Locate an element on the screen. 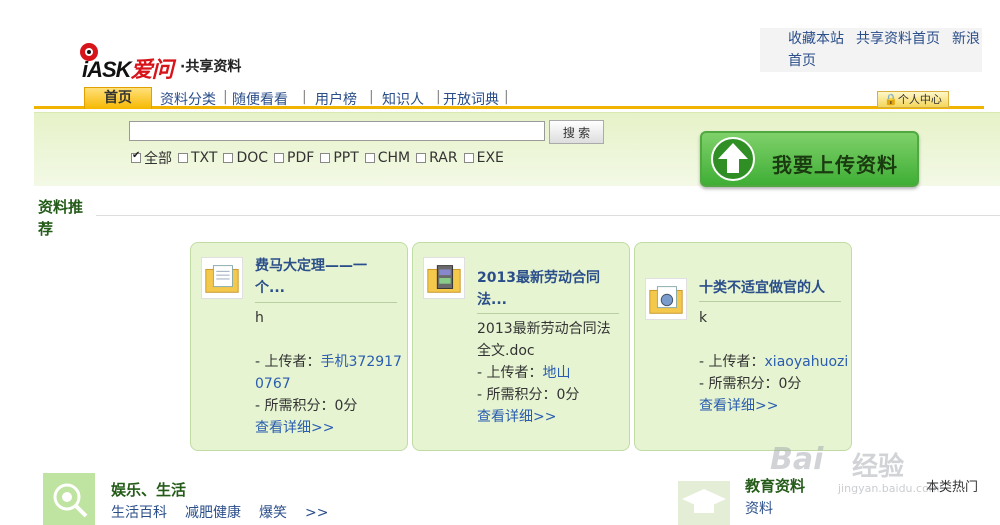 This screenshot has width=1000, height=525. graduation-cap-icon is located at coordinates (704, 501).